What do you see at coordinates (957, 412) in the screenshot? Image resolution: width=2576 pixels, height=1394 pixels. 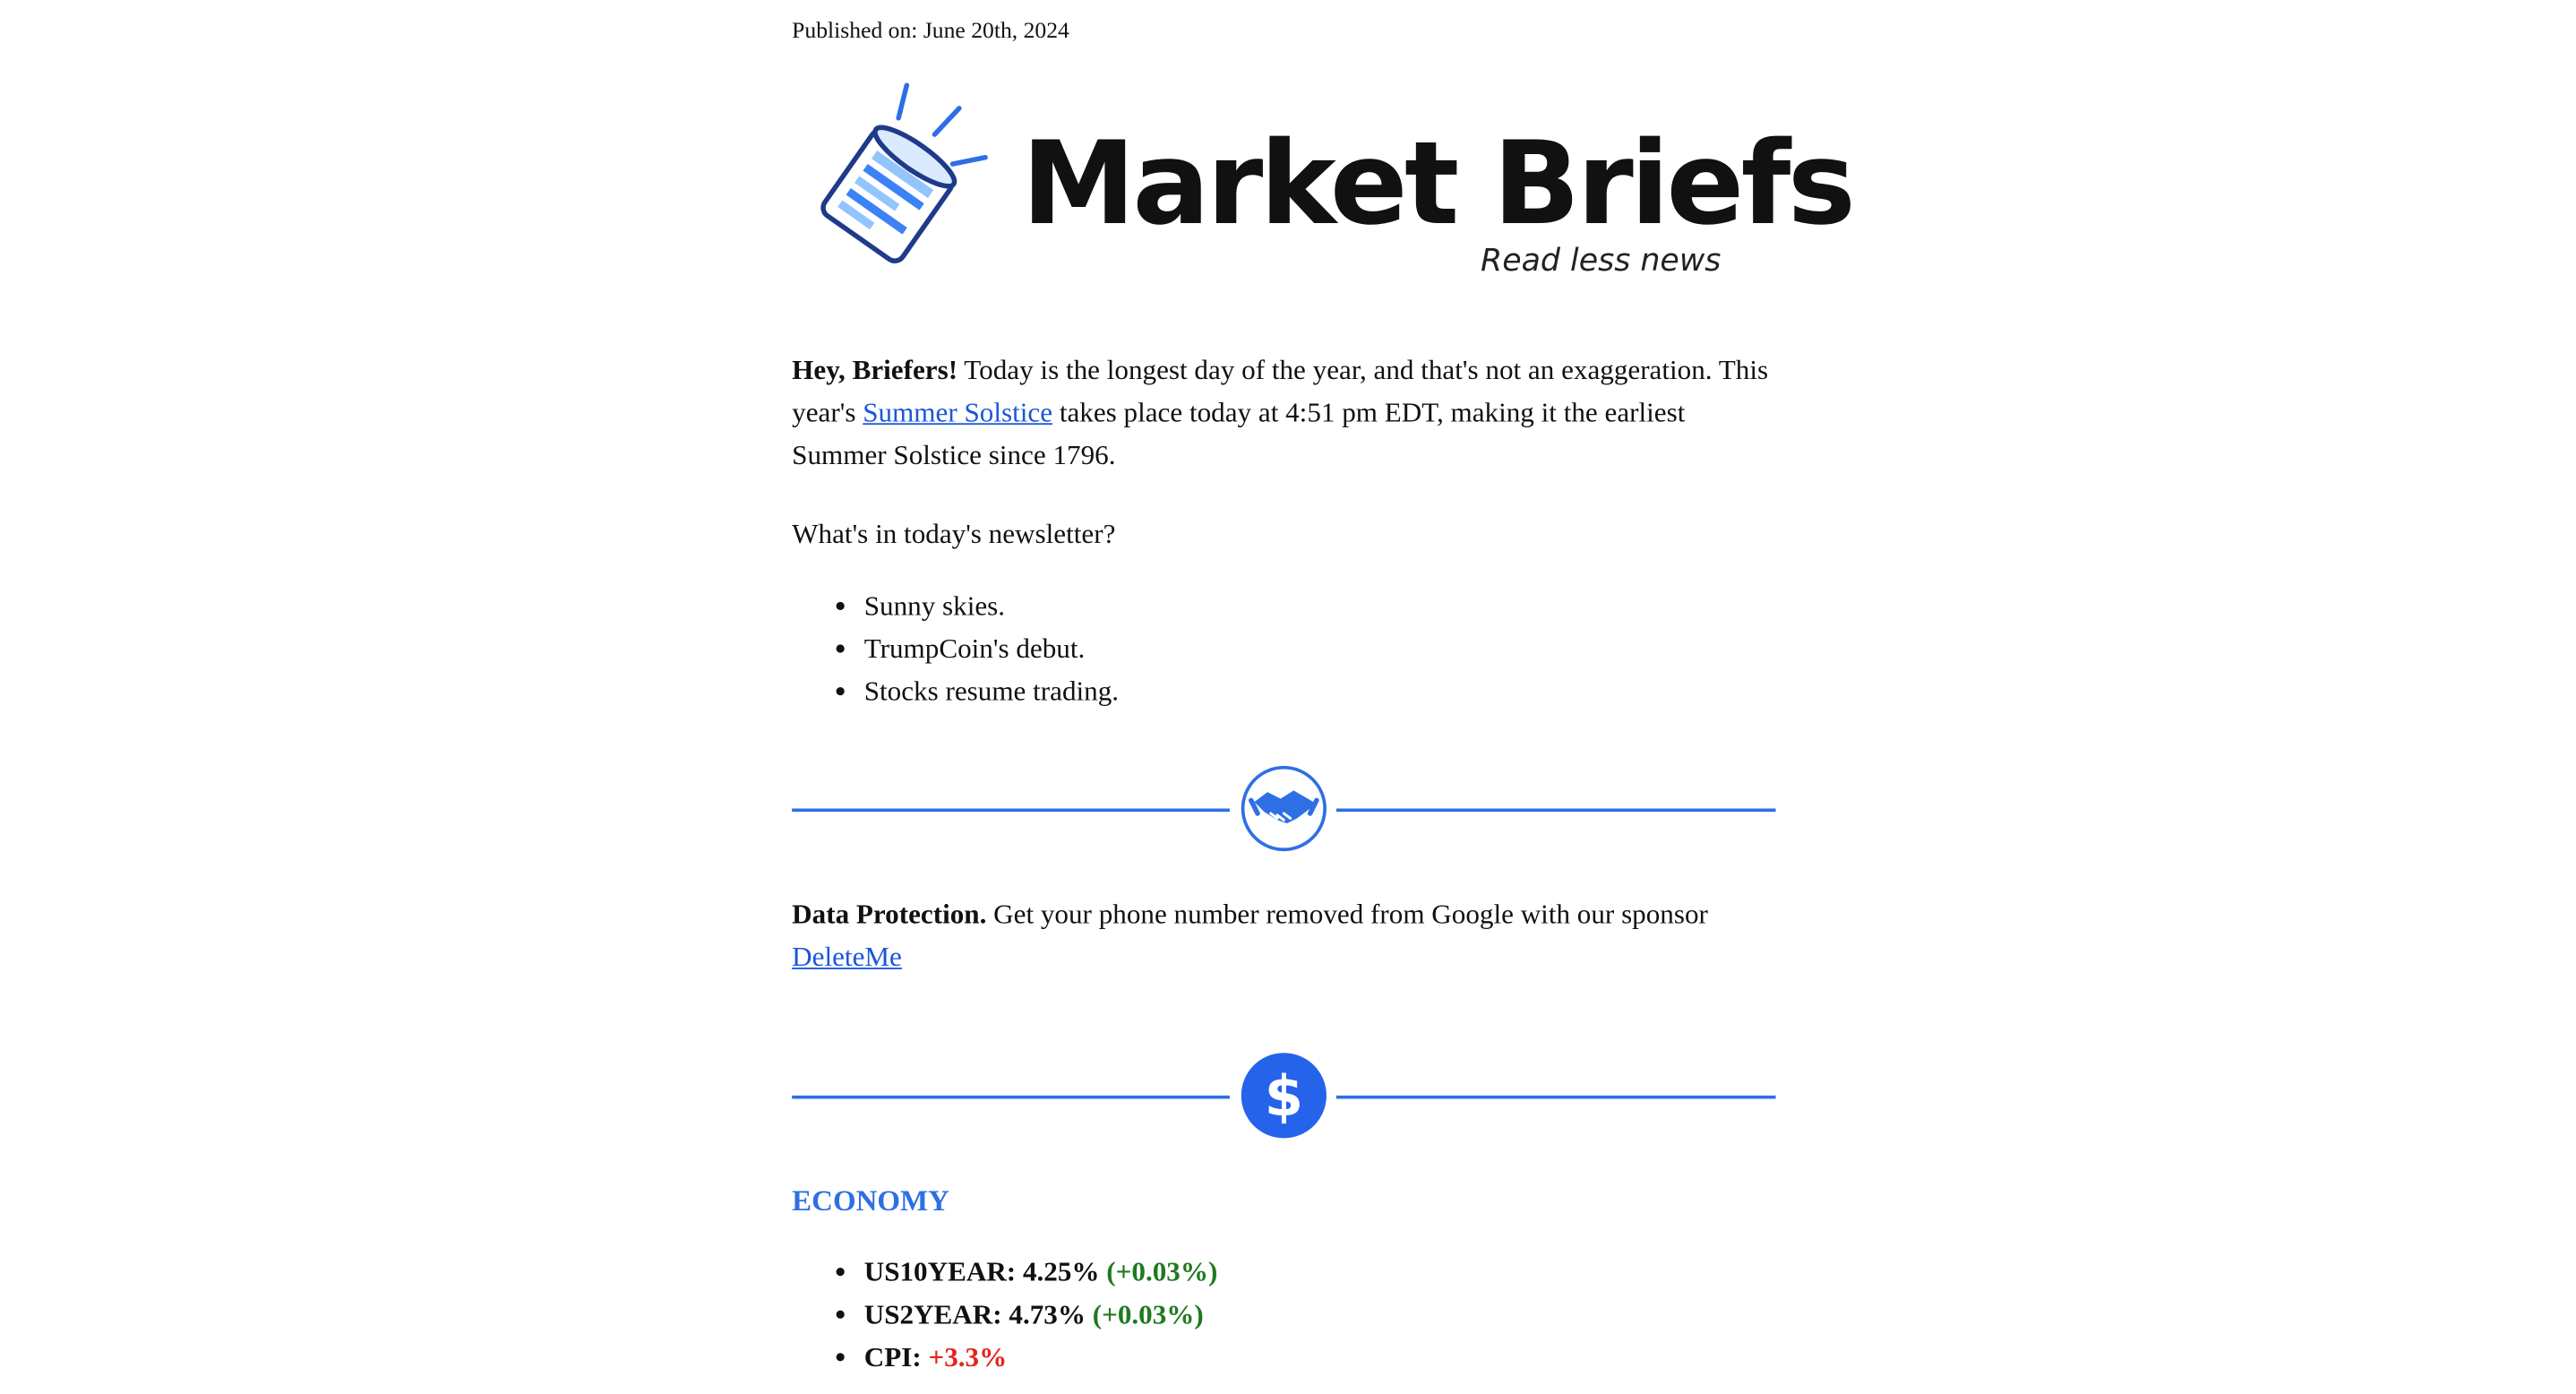 I see `summer-solstice-link: Summer Solstice` at bounding box center [957, 412].